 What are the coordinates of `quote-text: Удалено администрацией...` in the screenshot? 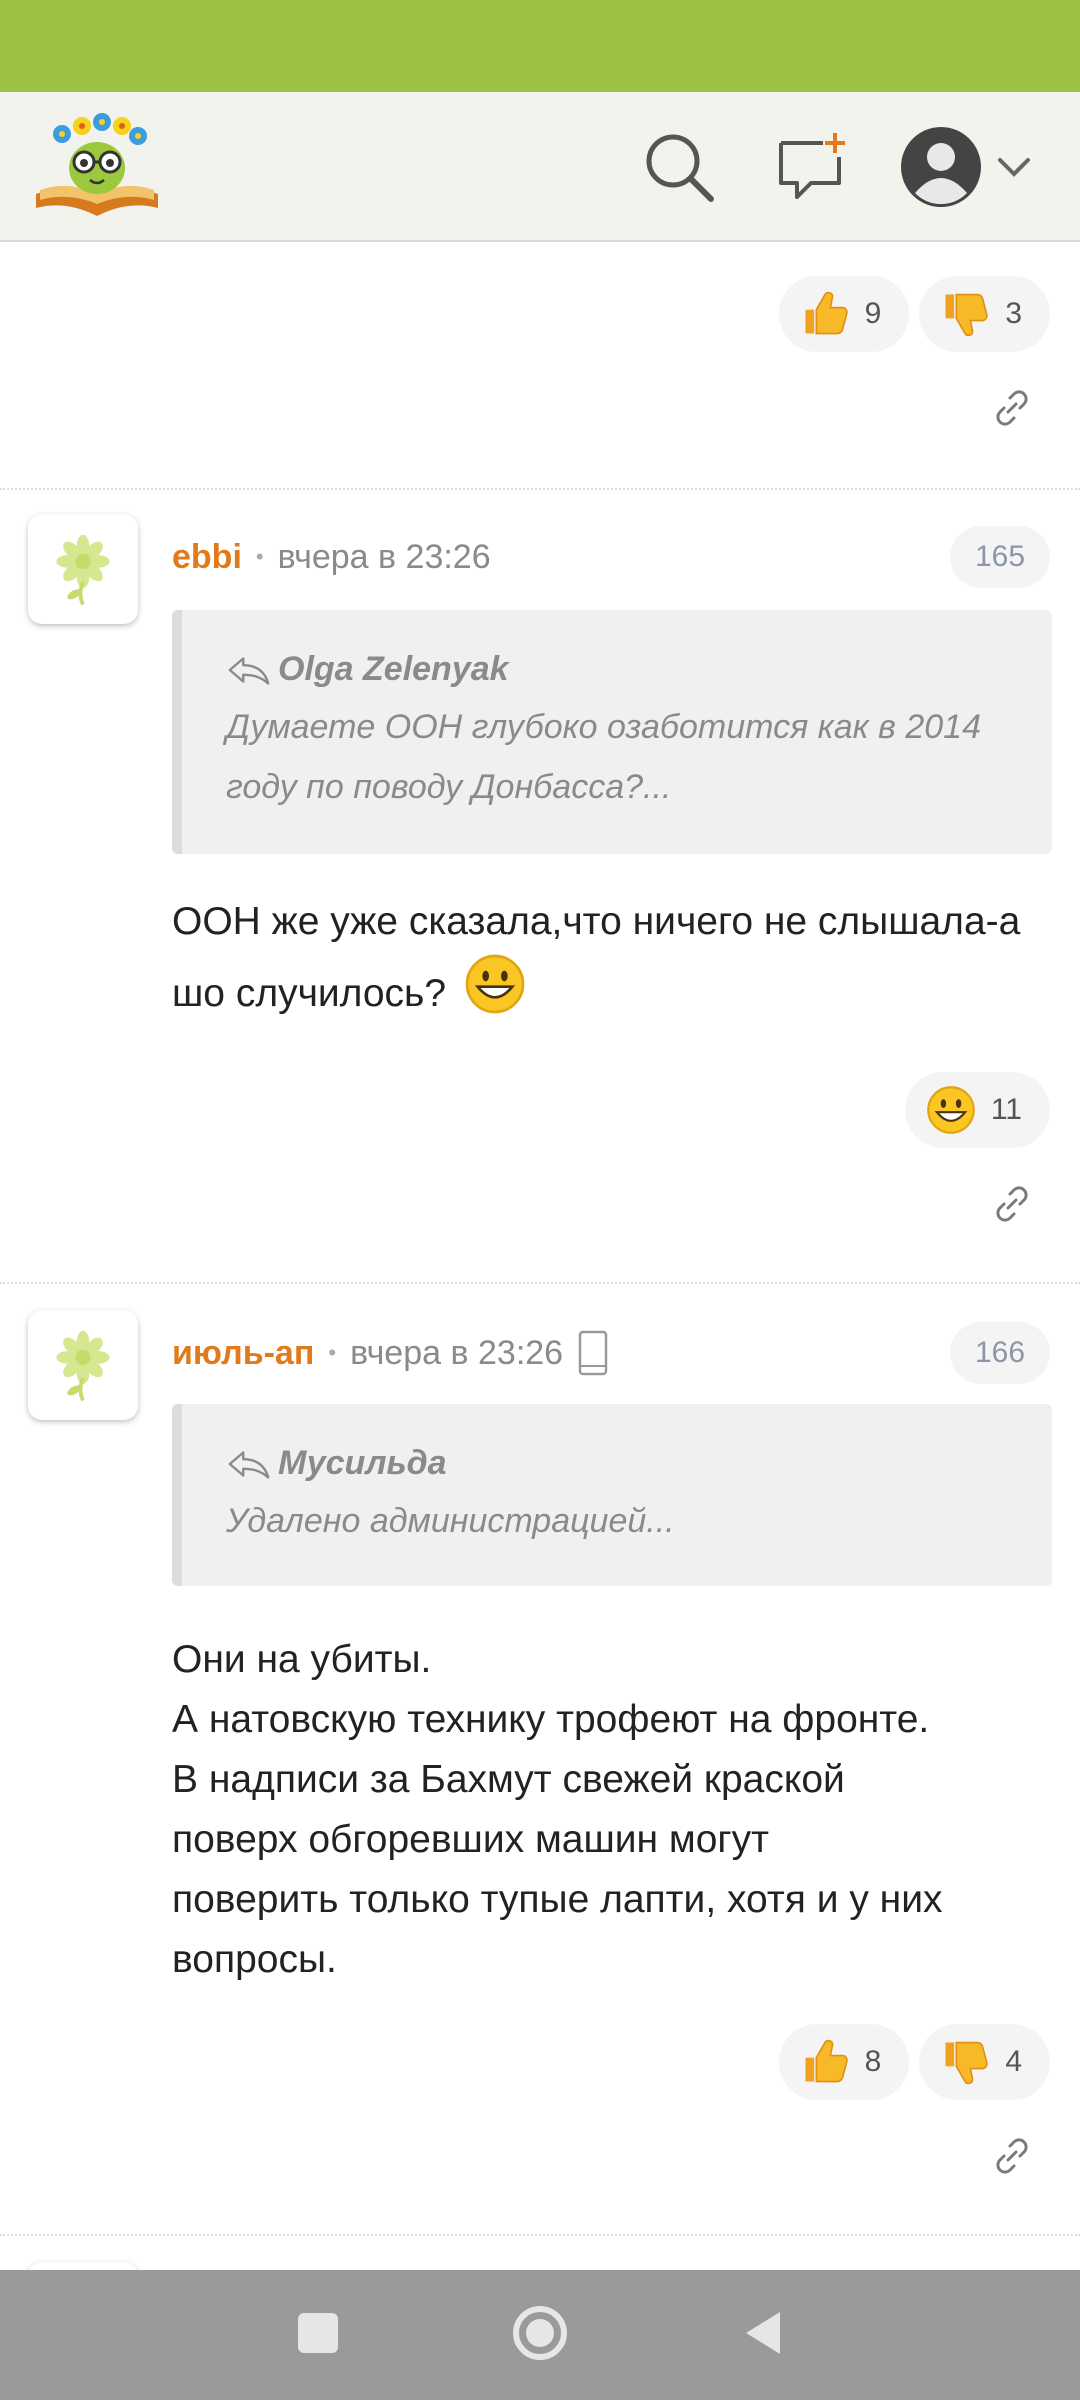 It's located at (450, 1521).